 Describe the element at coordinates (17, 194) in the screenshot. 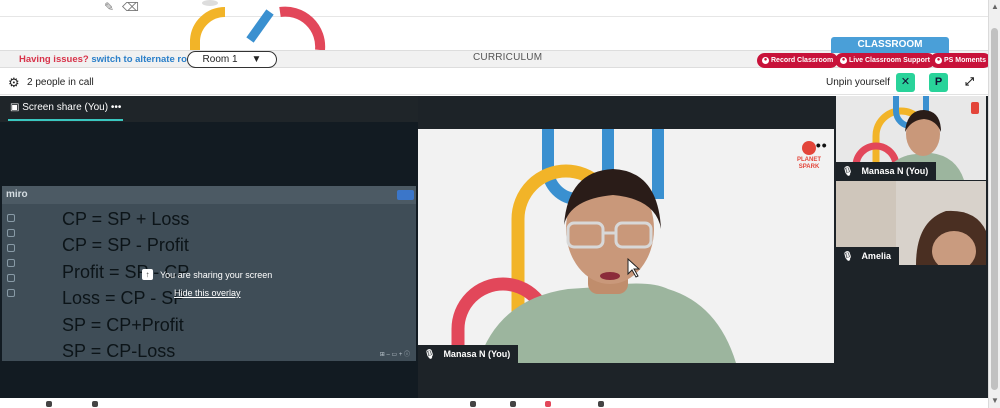

I see `miro-logo: miro` at that location.